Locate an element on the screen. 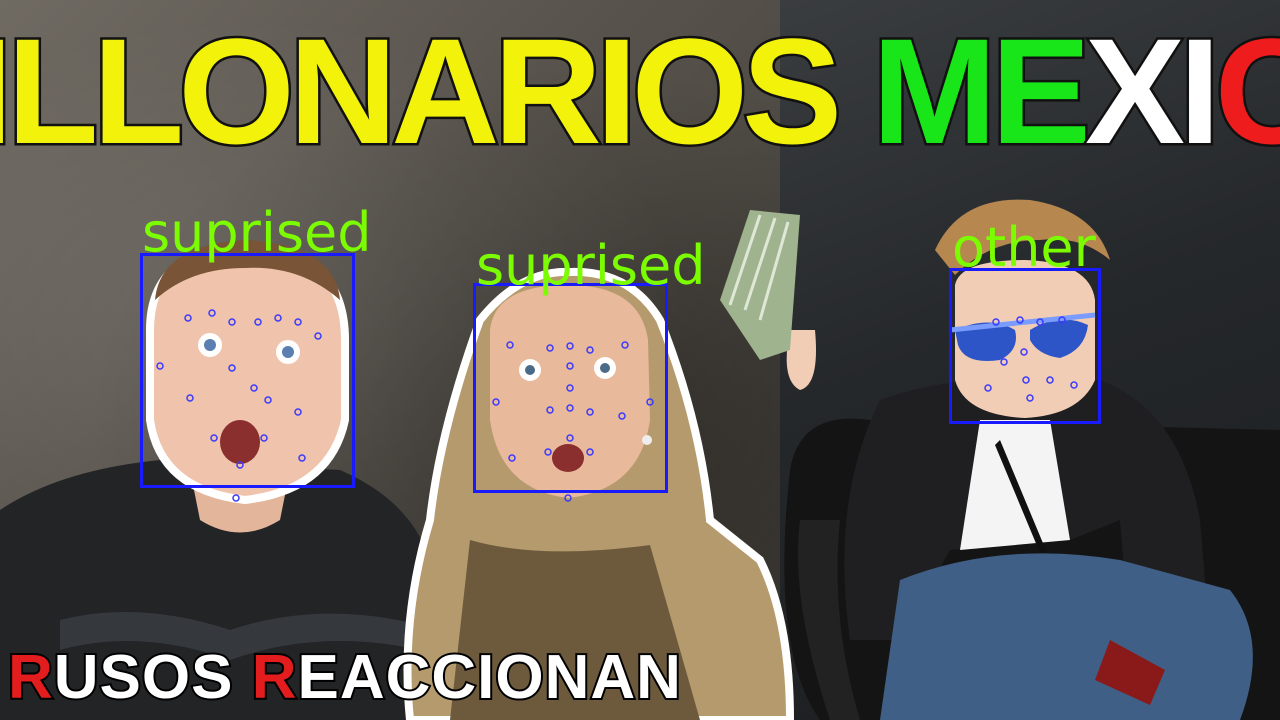 This screenshot has width=1280, height=720. caption-r2: R is located at coordinates (274, 677).